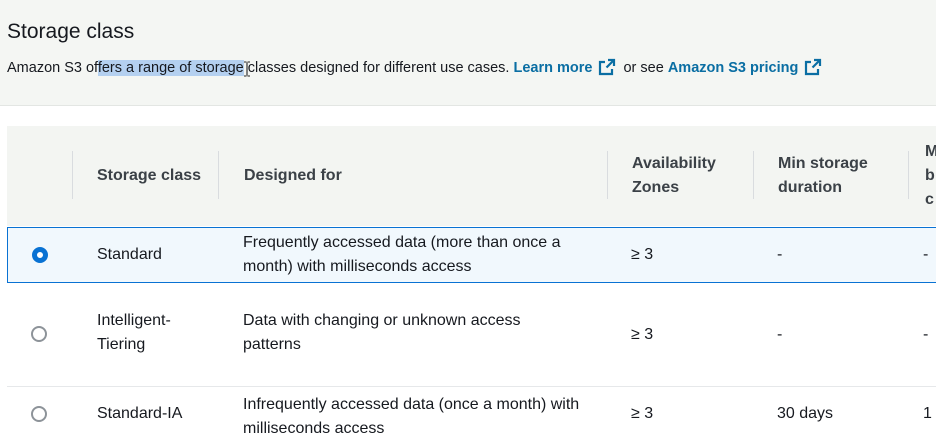 The height and width of the screenshot is (441, 936). I want to click on column-header-label: c, so click(929, 199).